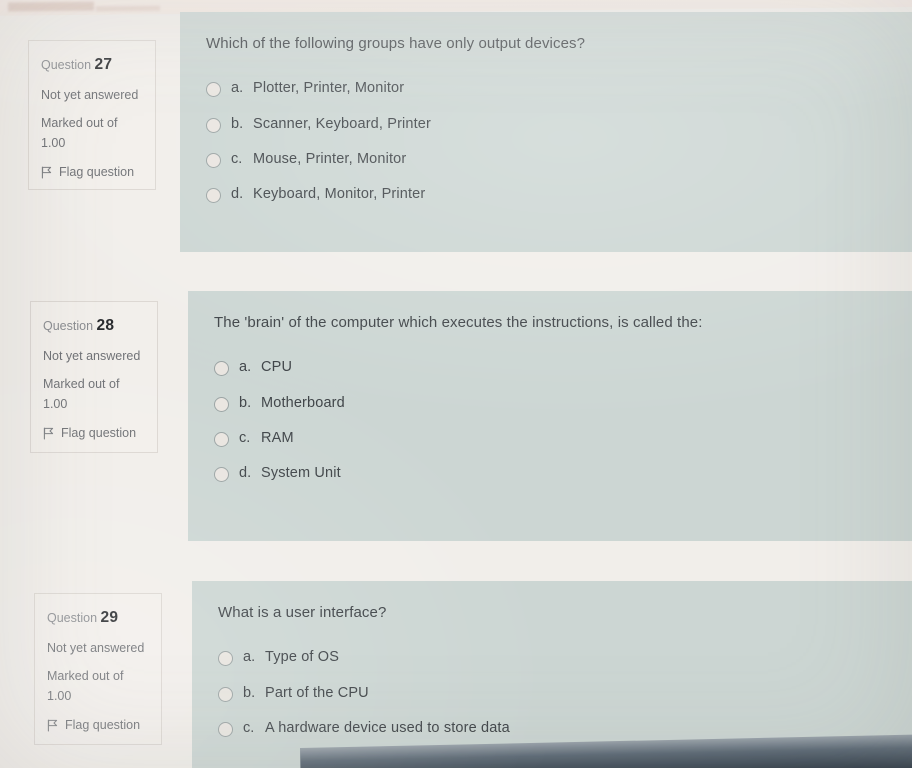  Describe the element at coordinates (277, 367) in the screenshot. I see `answer-text: CPU` at that location.